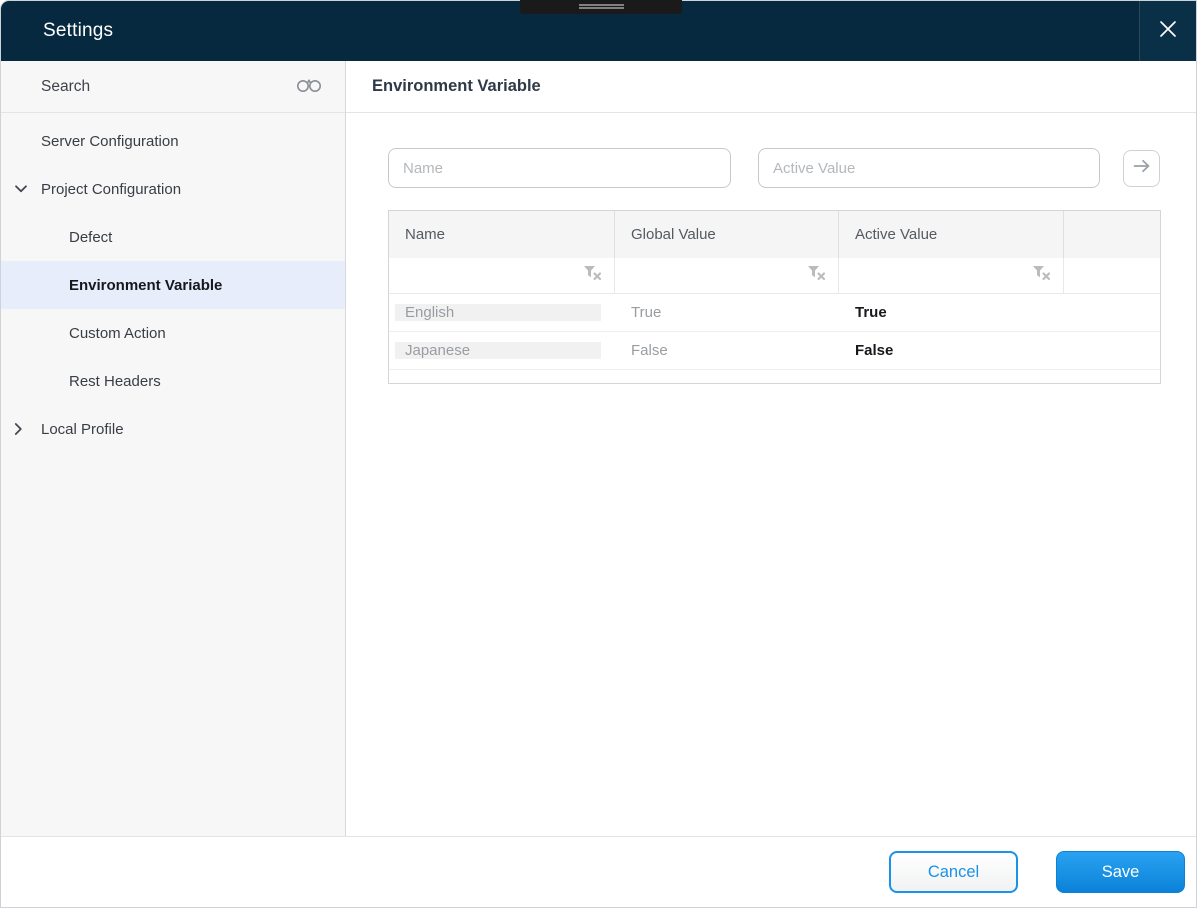 Image resolution: width=1197 pixels, height=908 pixels. I want to click on sidebar-item-label: Environment Variable, so click(146, 285).